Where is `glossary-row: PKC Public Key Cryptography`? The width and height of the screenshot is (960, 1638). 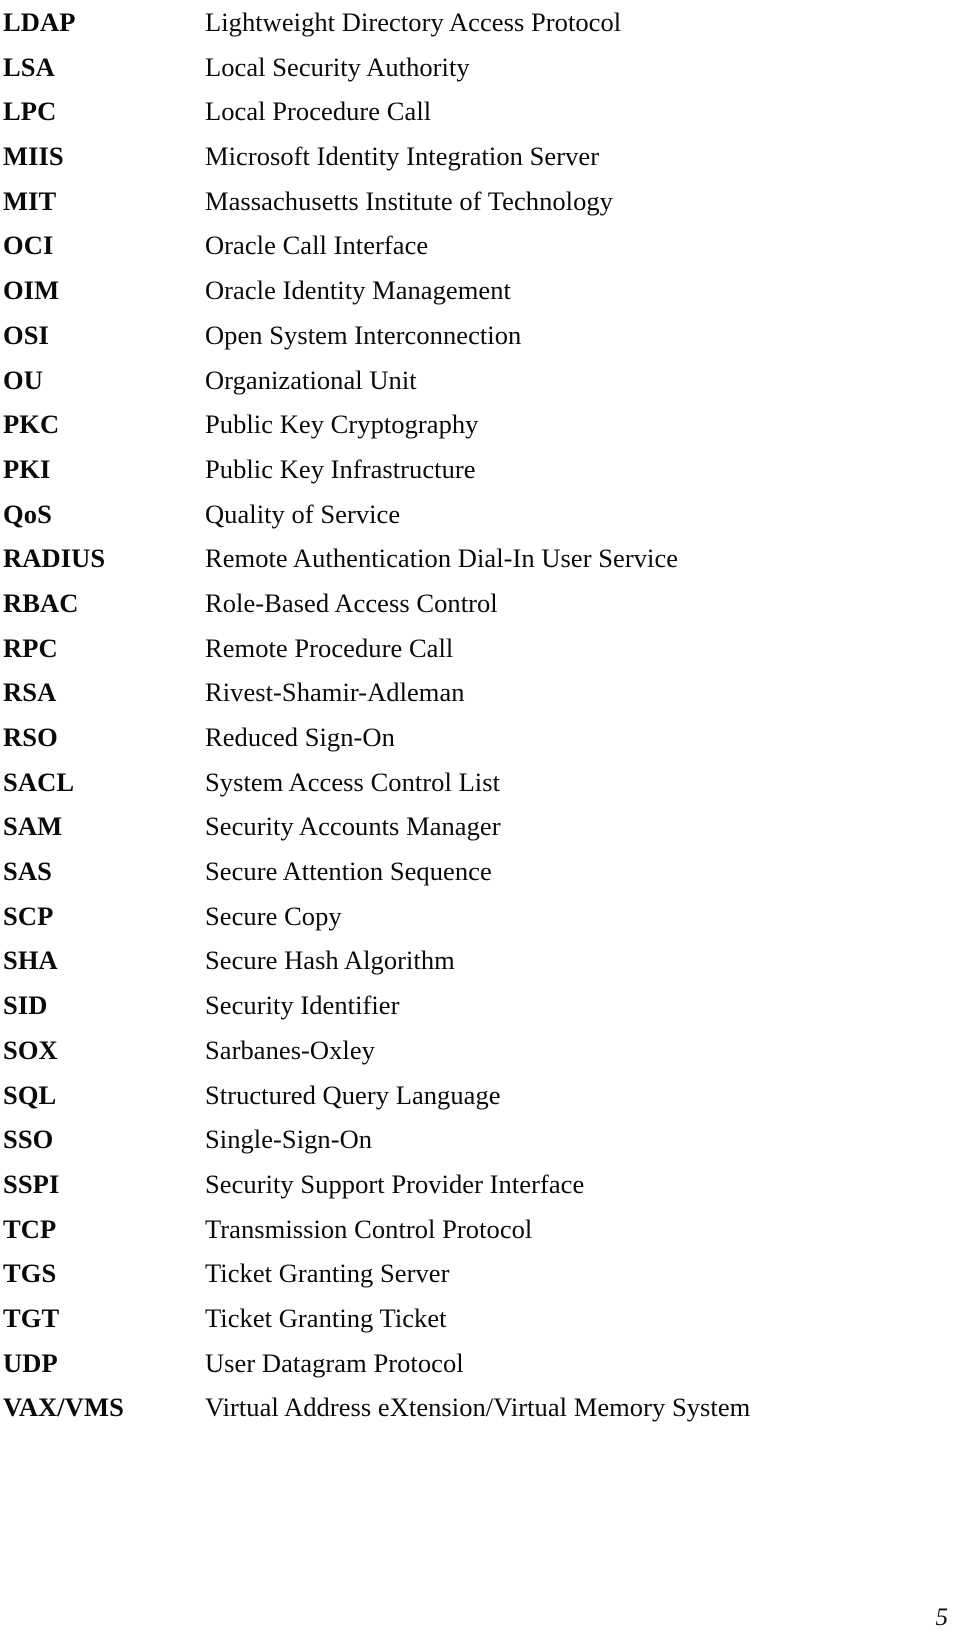 glossary-row: PKC Public Key Cryptography is located at coordinates (480, 424).